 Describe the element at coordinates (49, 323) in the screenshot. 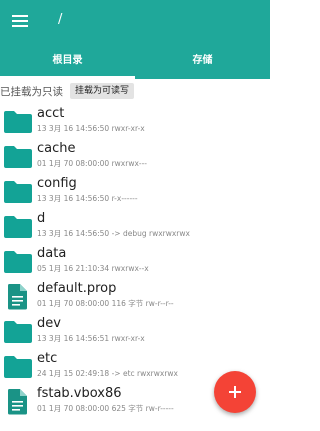

I see `file-name: dev` at that location.